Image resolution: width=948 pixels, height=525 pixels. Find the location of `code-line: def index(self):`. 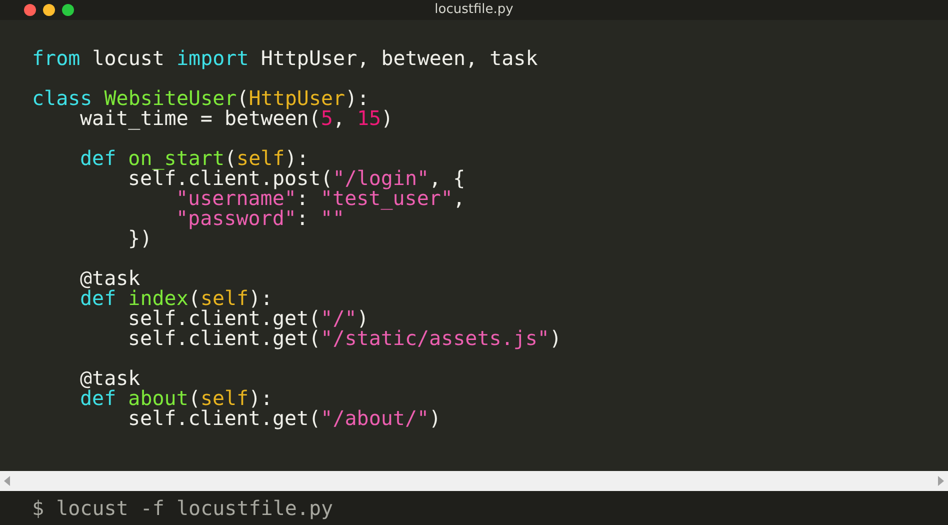

code-line: def index(self): is located at coordinates (176, 298).